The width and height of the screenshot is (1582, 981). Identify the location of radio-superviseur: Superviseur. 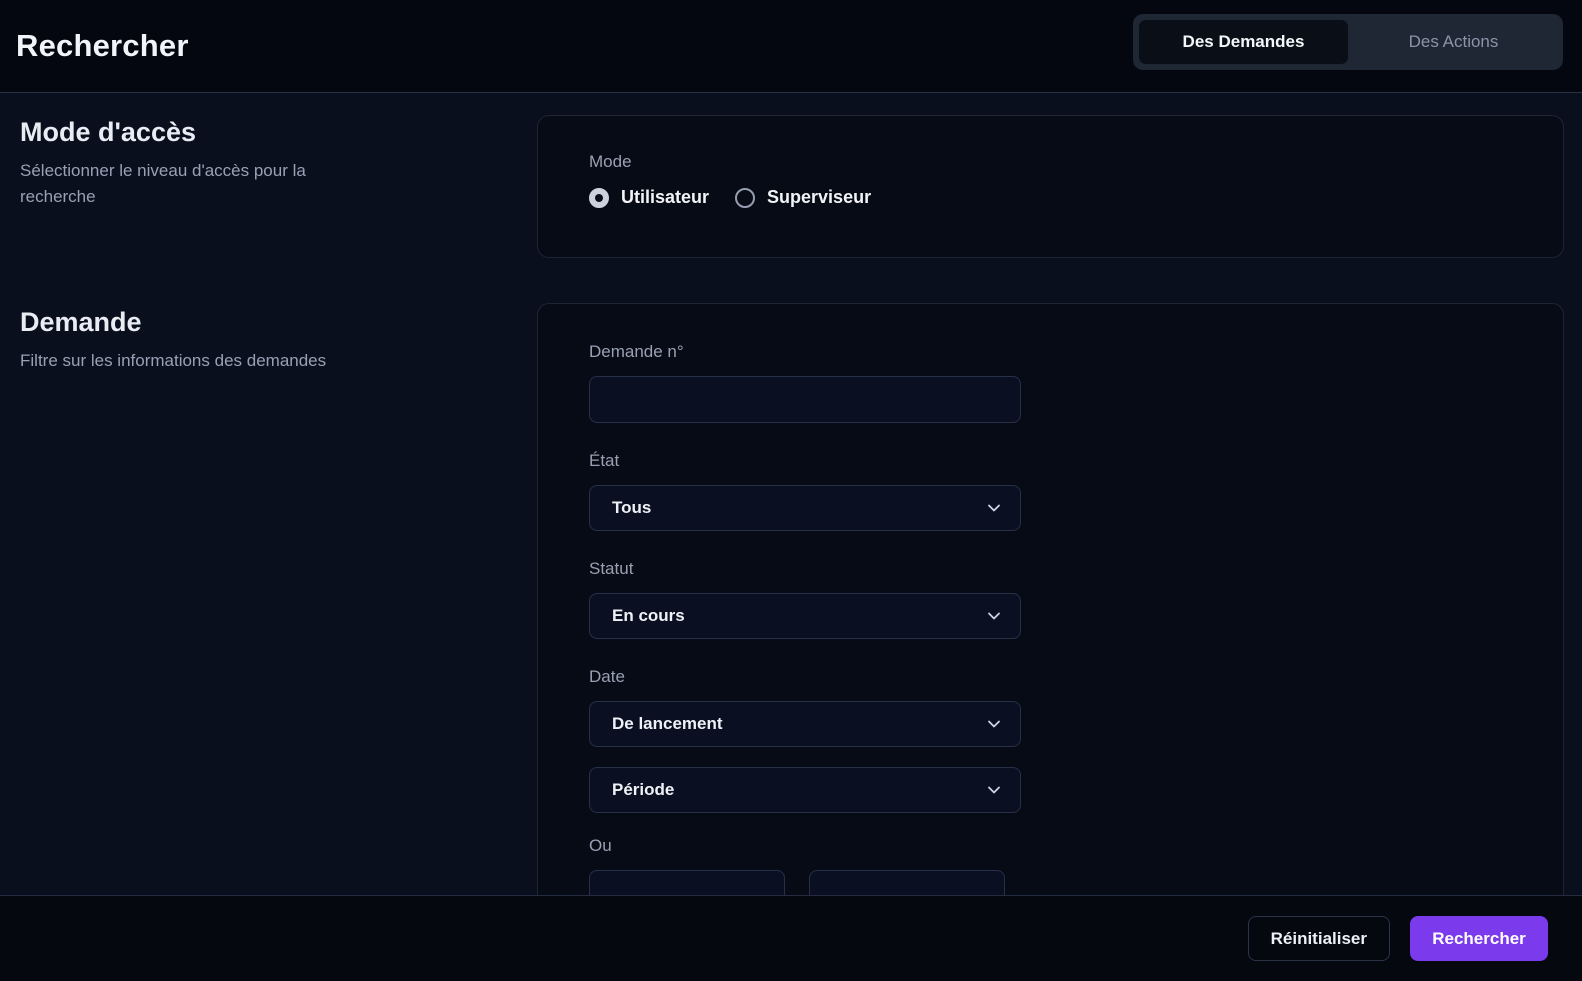
(803, 197).